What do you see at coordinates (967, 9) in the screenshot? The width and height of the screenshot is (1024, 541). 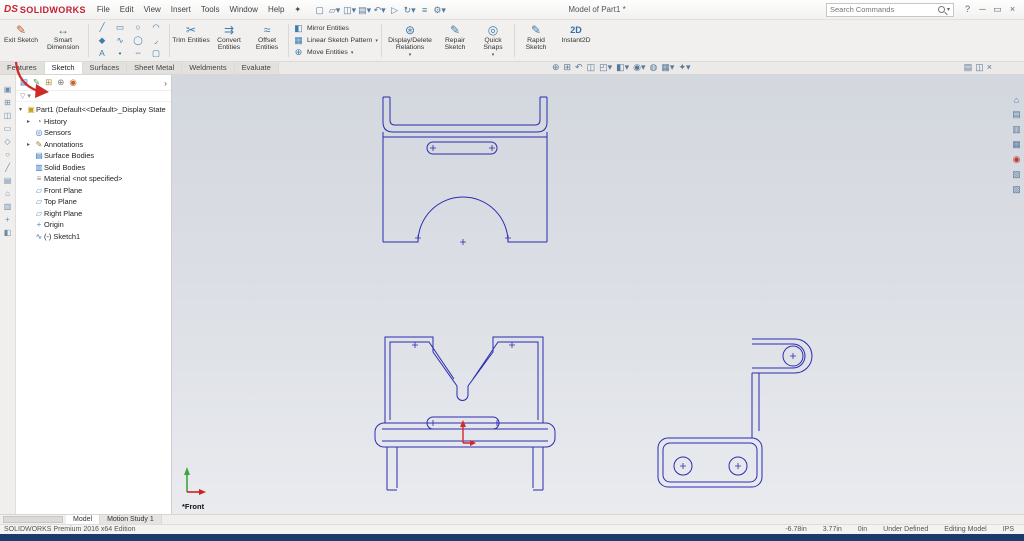 I see `help-icon: ?` at bounding box center [967, 9].